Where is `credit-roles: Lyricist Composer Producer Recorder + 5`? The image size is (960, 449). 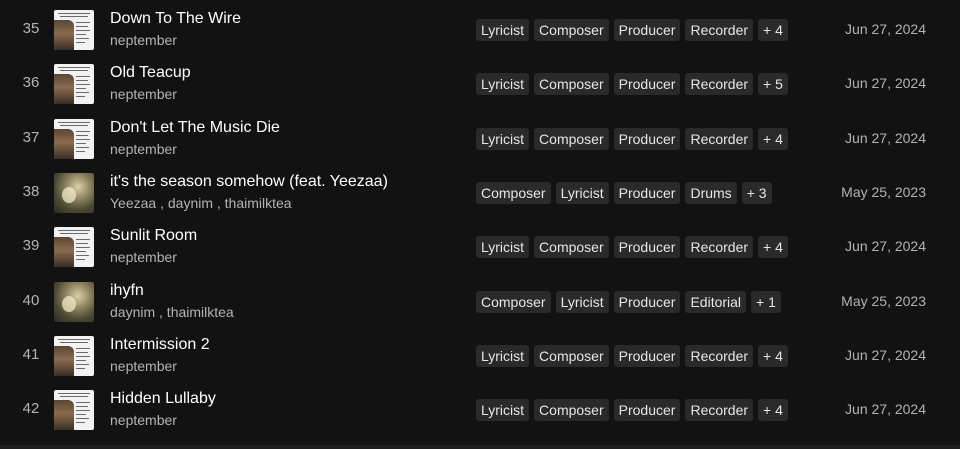
credit-roles: Lyricist Composer Producer Recorder + 5 is located at coordinates (632, 84).